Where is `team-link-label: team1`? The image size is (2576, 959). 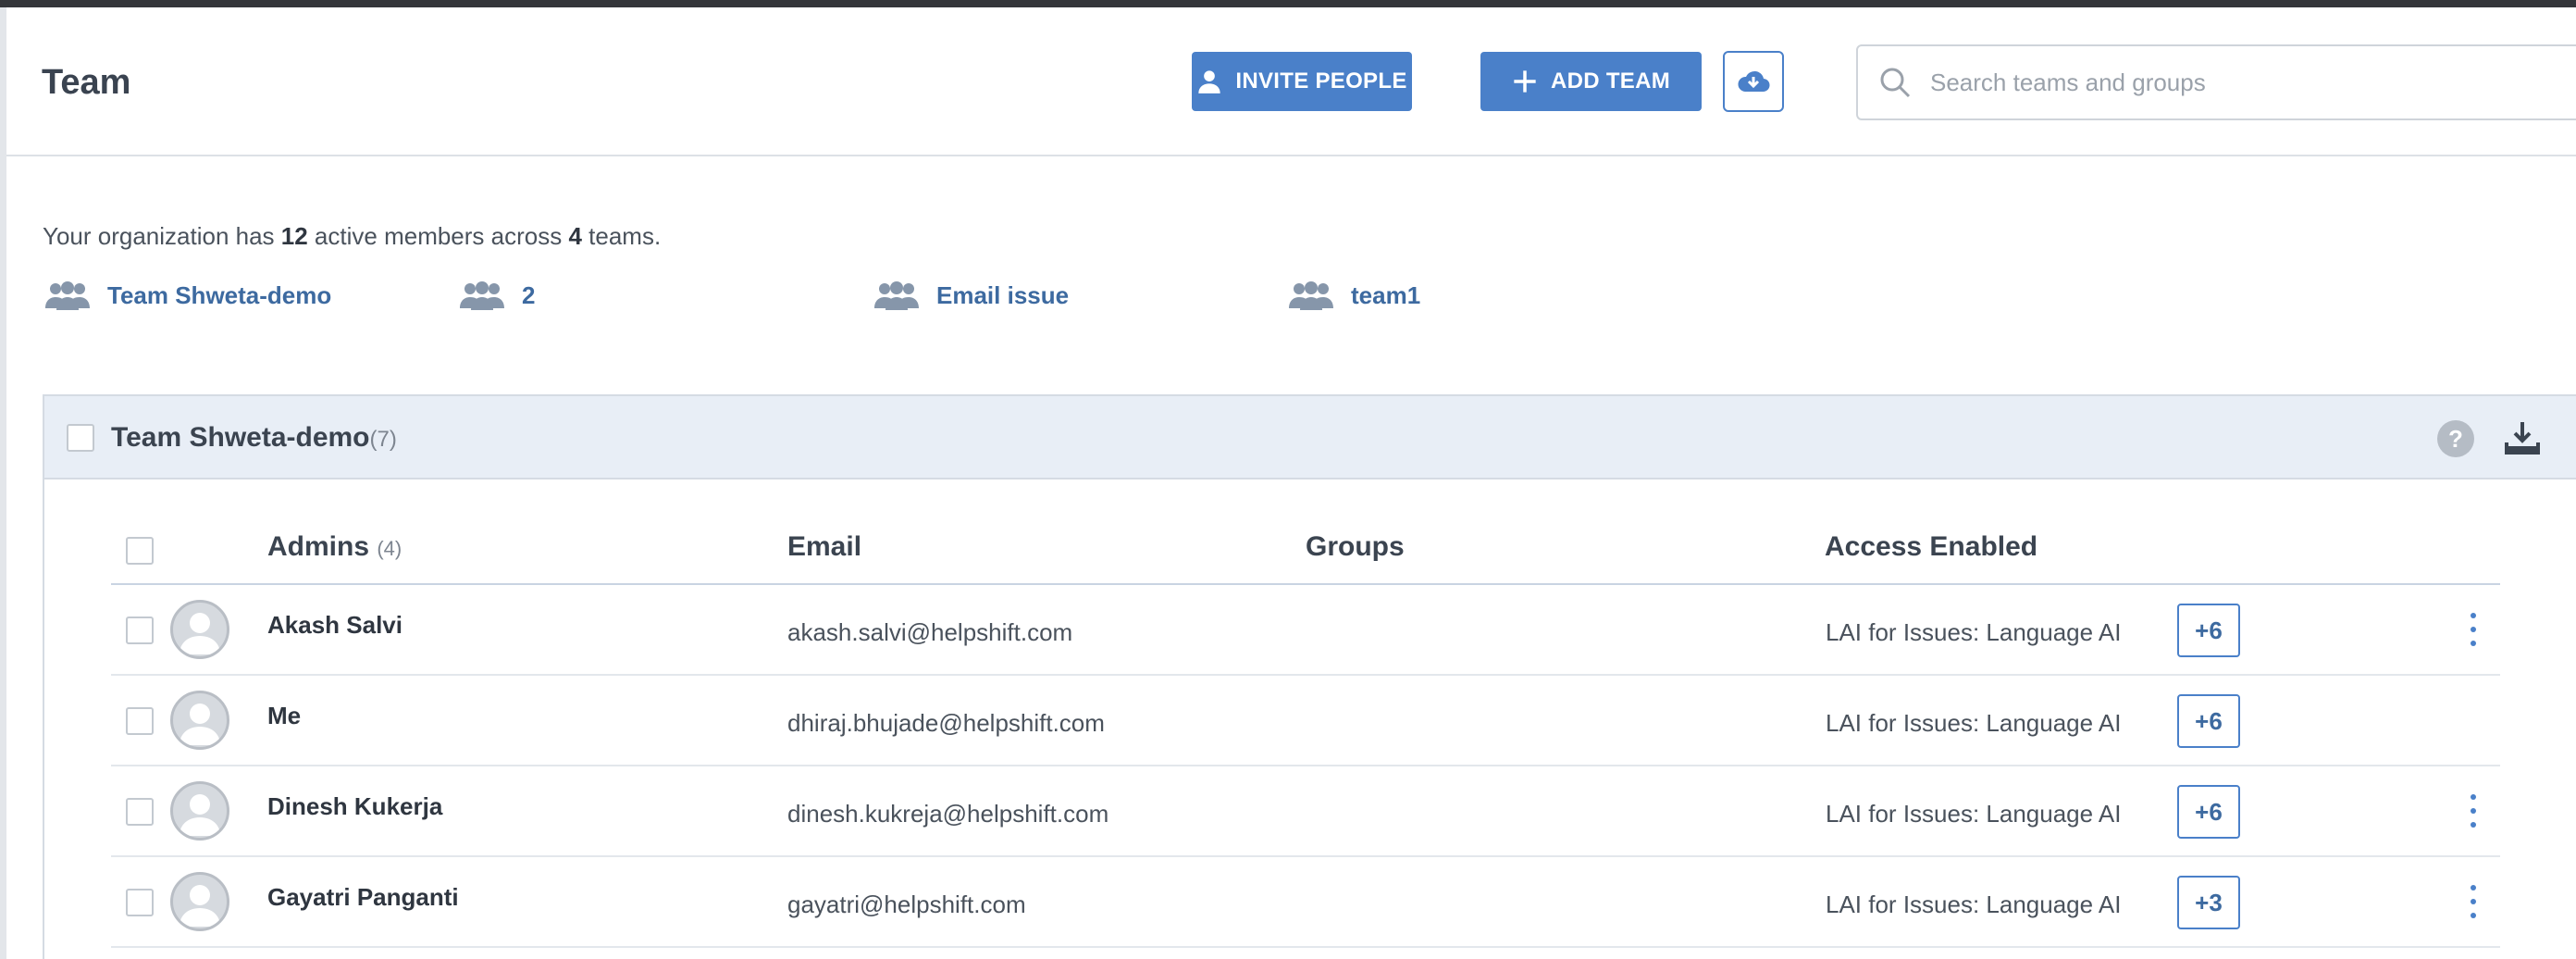
team-link-label: team1 is located at coordinates (1386, 294).